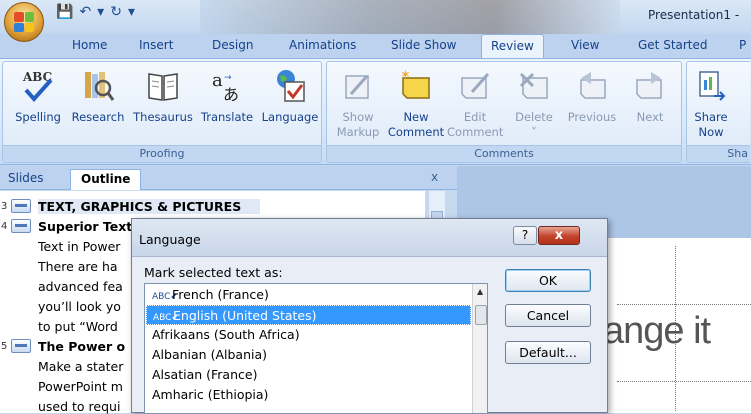 Image resolution: width=751 pixels, height=414 pixels. Describe the element at coordinates (475, 86) in the screenshot. I see `edit-comment-icon` at that location.